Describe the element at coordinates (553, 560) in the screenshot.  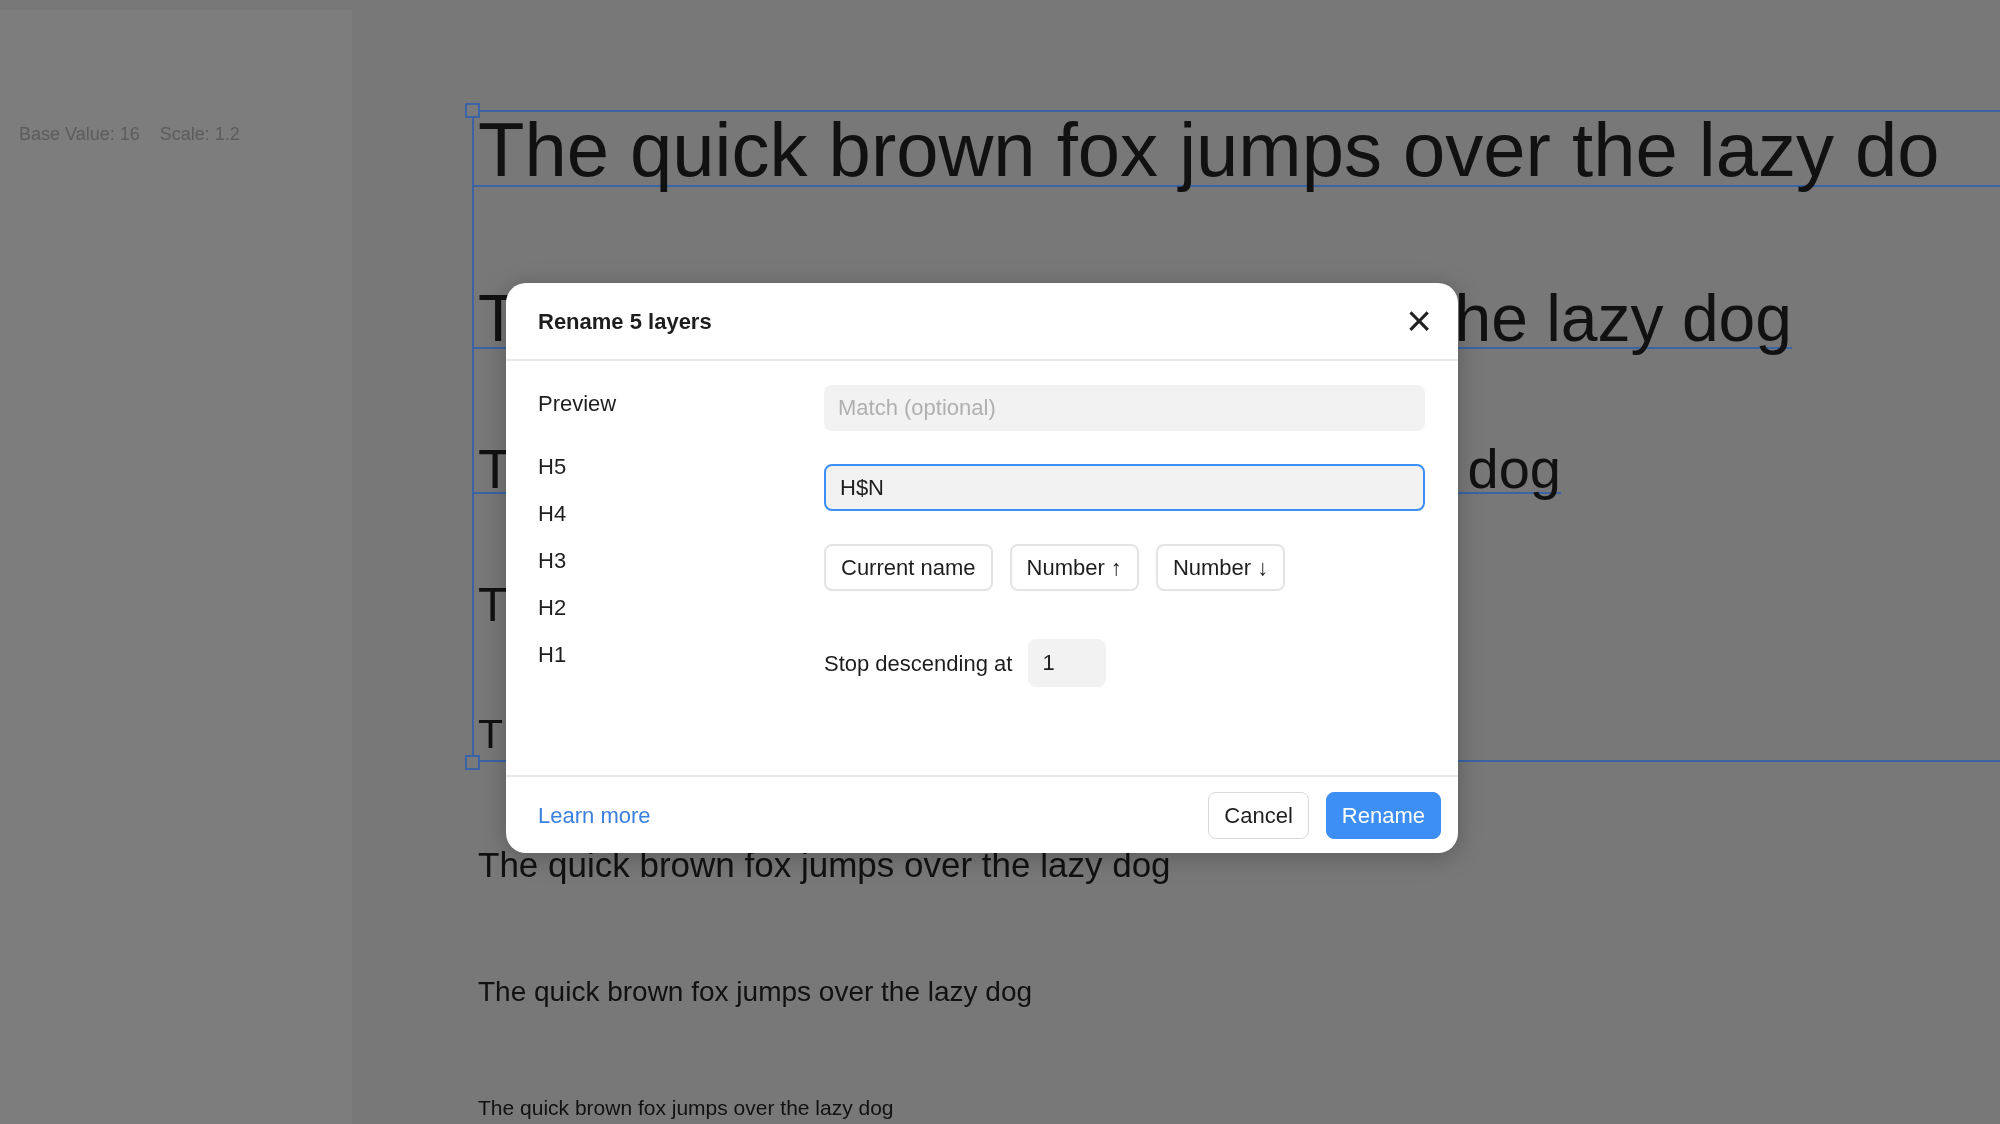
I see `preview-name: H3` at that location.